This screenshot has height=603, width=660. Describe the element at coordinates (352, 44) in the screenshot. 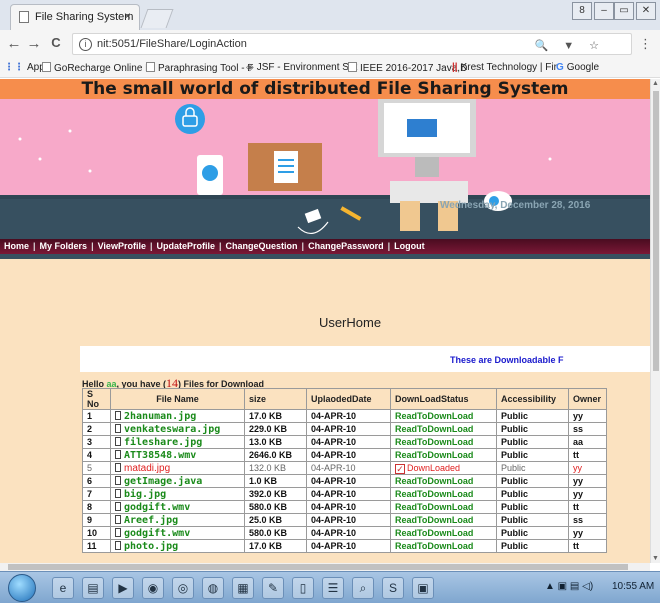

I see `address-bar: i nit:5051/FileShare/LoginAction 🔍 ▼ ☆` at that location.